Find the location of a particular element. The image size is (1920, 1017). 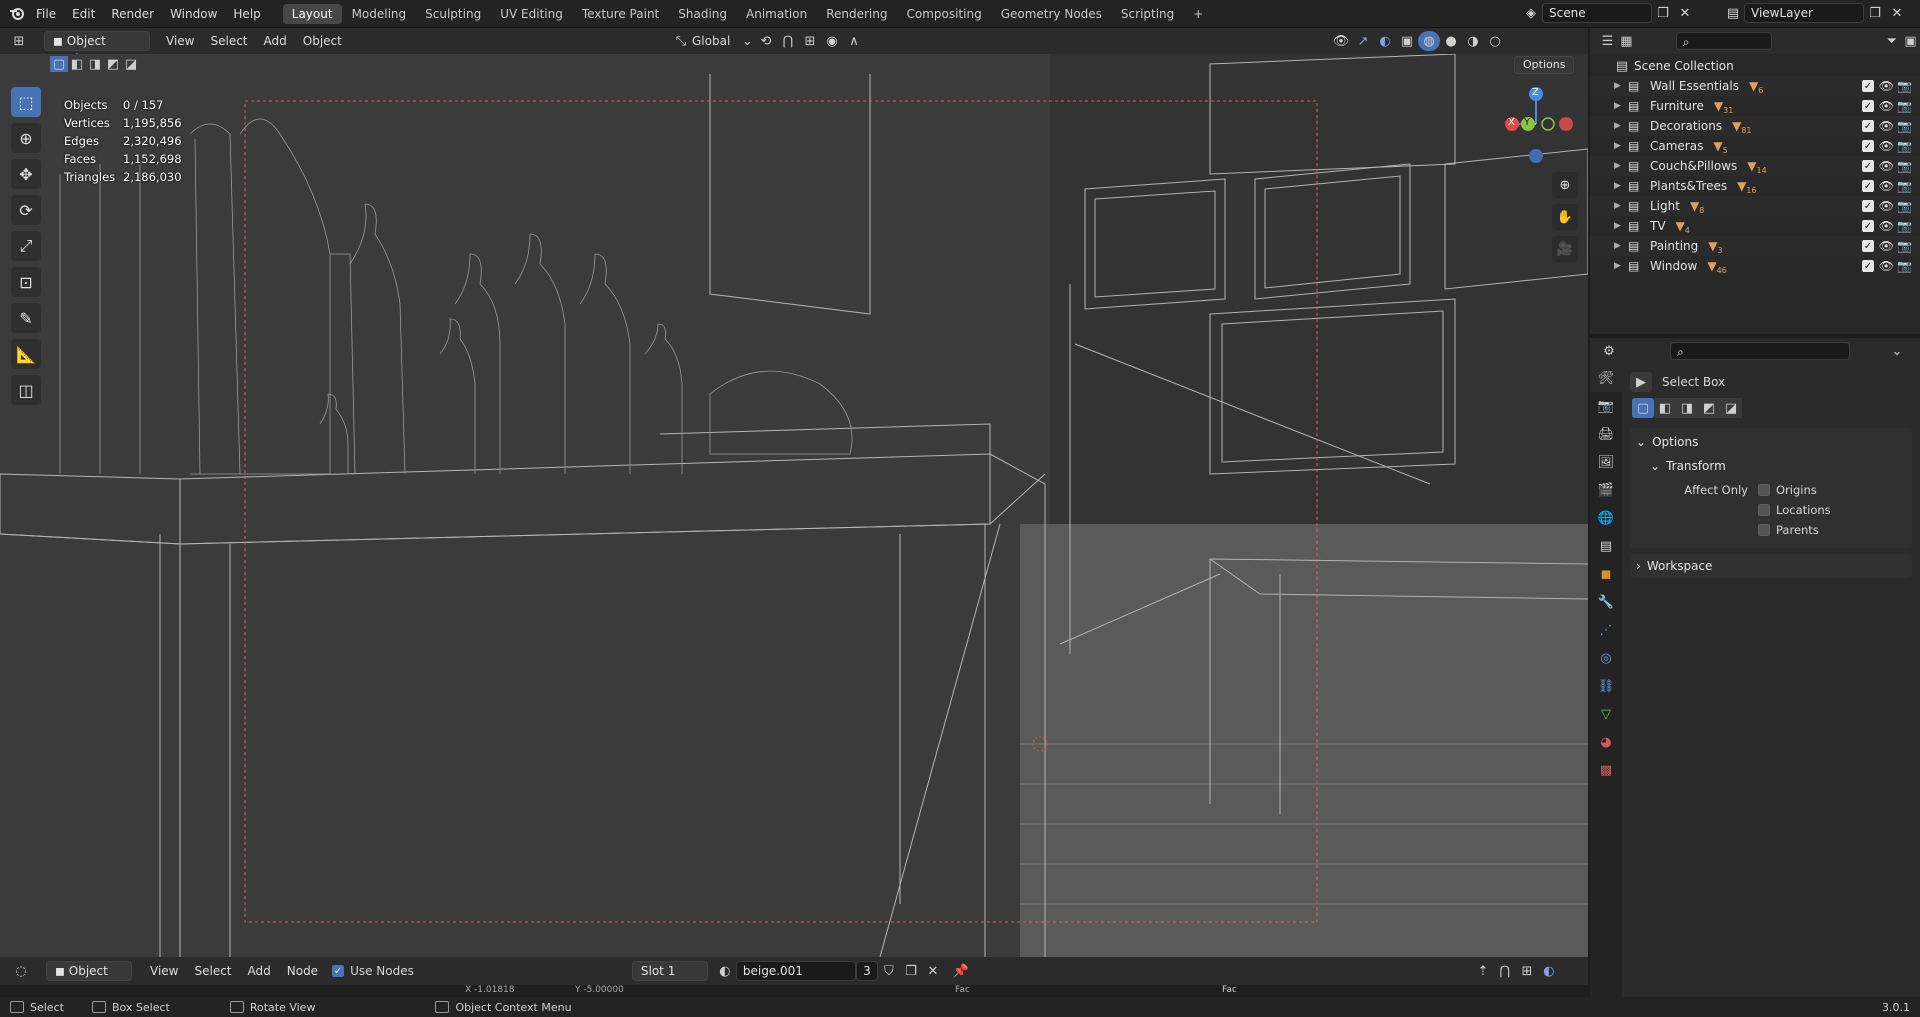

shading-rendered-icon: ○ is located at coordinates (1495, 41).